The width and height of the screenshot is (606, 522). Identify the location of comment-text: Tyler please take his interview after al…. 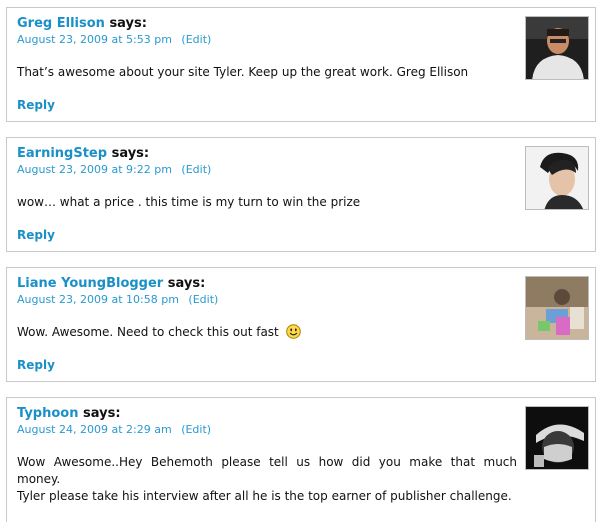
(264, 496).